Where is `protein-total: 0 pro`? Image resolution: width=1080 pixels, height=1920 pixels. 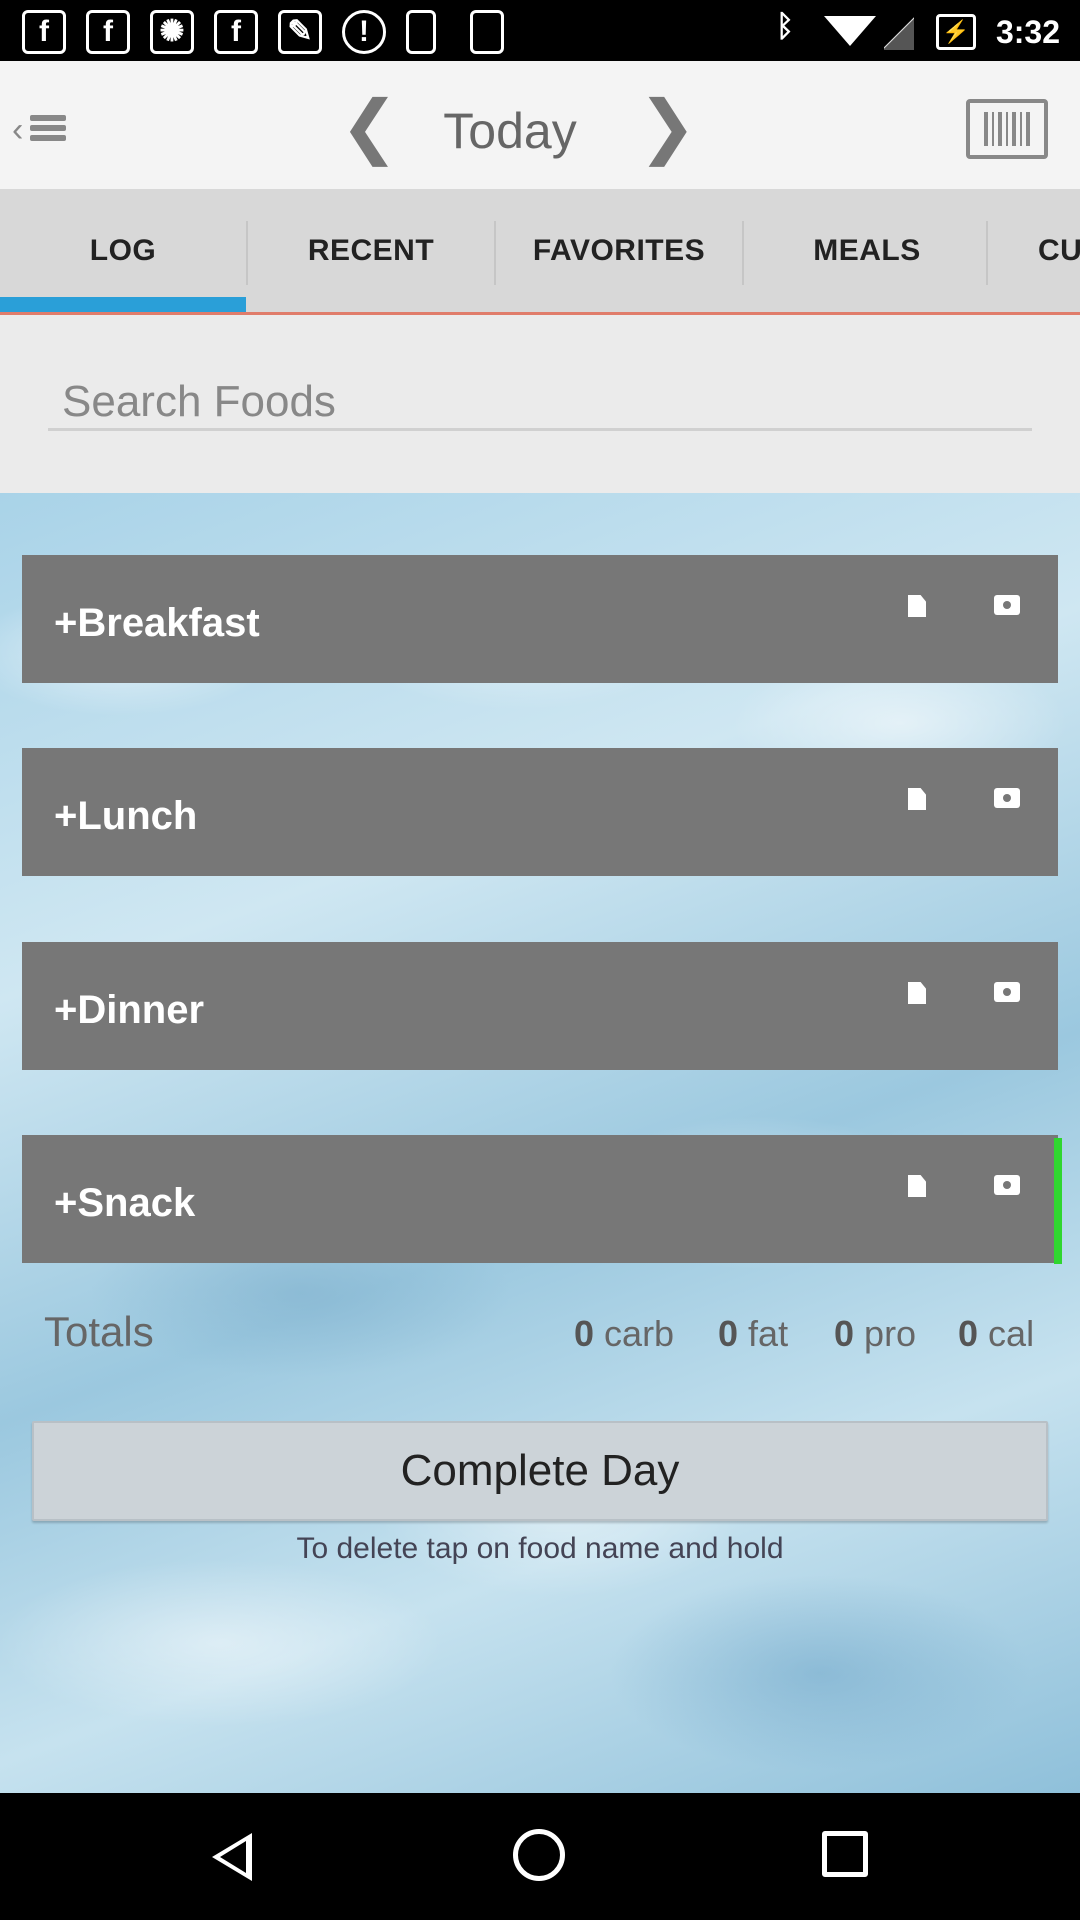 protein-total: 0 pro is located at coordinates (875, 1334).